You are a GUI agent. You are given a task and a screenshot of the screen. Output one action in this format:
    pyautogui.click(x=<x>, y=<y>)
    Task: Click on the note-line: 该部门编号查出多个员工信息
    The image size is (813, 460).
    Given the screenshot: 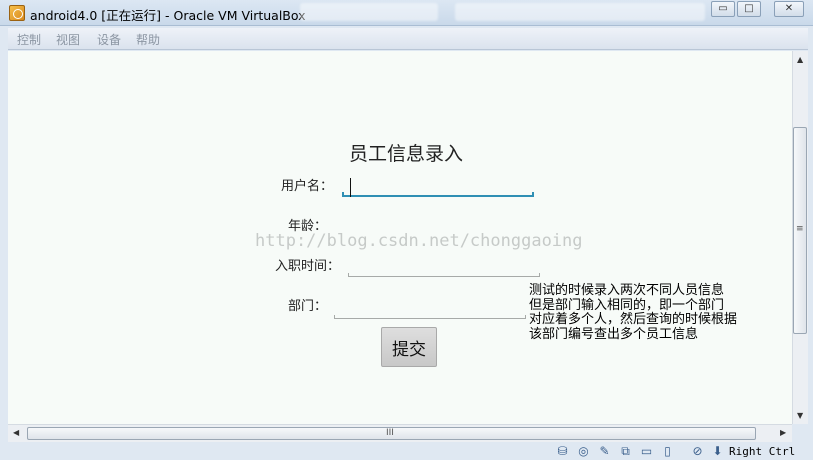 What is the action you would take?
    pyautogui.click(x=614, y=334)
    